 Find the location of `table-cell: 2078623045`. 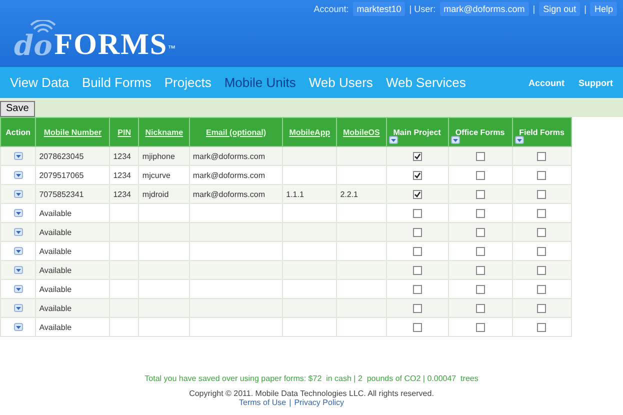

table-cell: 2078623045 is located at coordinates (61, 156).